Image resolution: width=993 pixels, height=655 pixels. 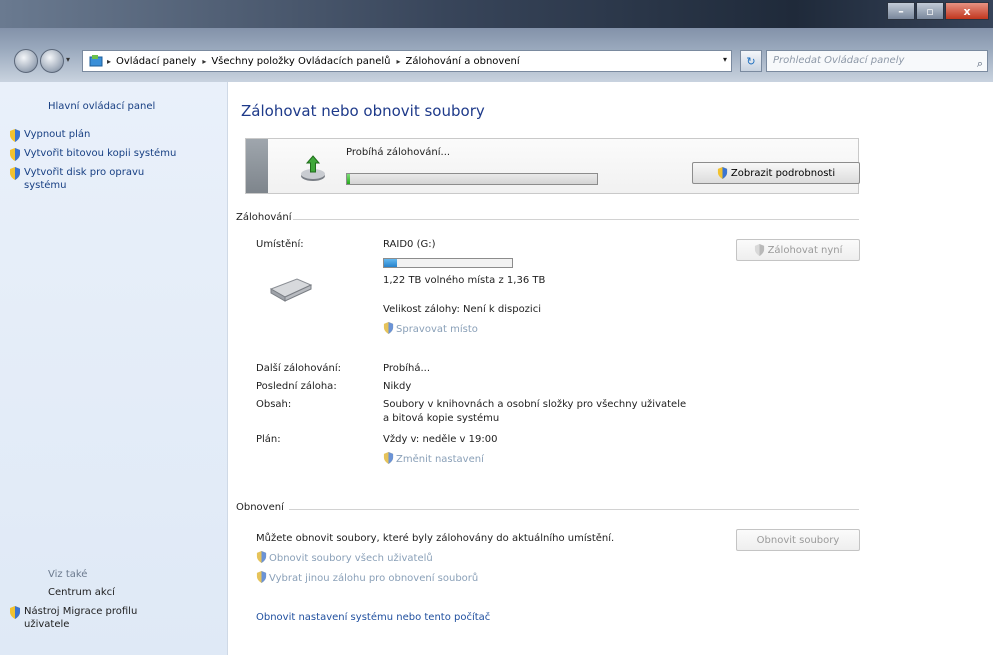 What do you see at coordinates (805, 250) in the screenshot?
I see `backup-now-label: Zálohovat nyní` at bounding box center [805, 250].